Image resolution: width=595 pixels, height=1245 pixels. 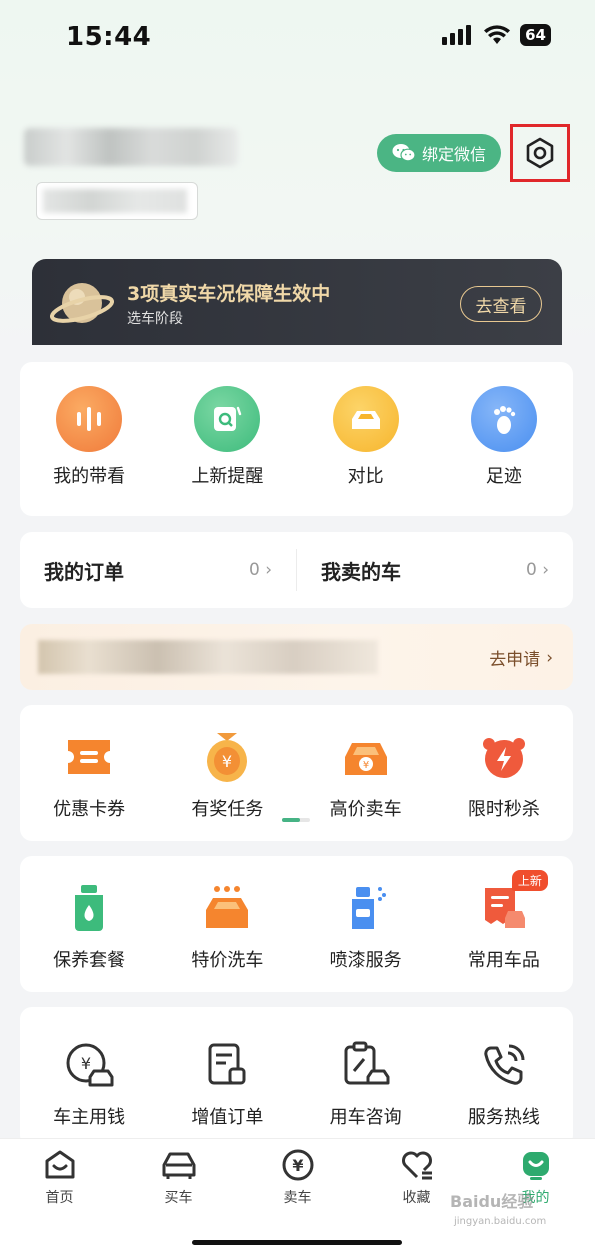 I want to click on settings-button, so click(x=540, y=153).